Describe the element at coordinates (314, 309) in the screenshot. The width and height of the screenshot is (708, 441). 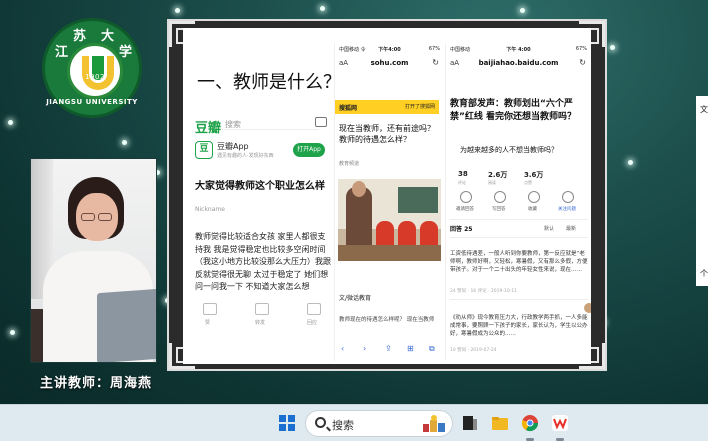
I see `comment-icon` at that location.